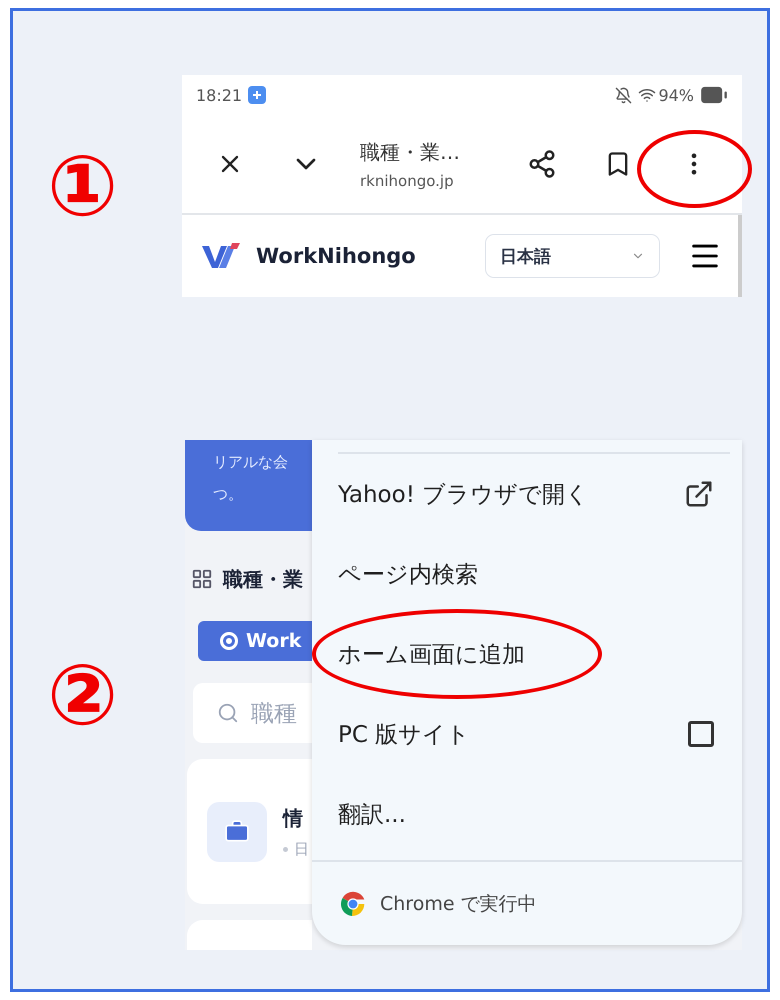 This screenshot has width=780, height=1000. Describe the element at coordinates (623, 95) in the screenshot. I see `bell-off-icon` at that location.